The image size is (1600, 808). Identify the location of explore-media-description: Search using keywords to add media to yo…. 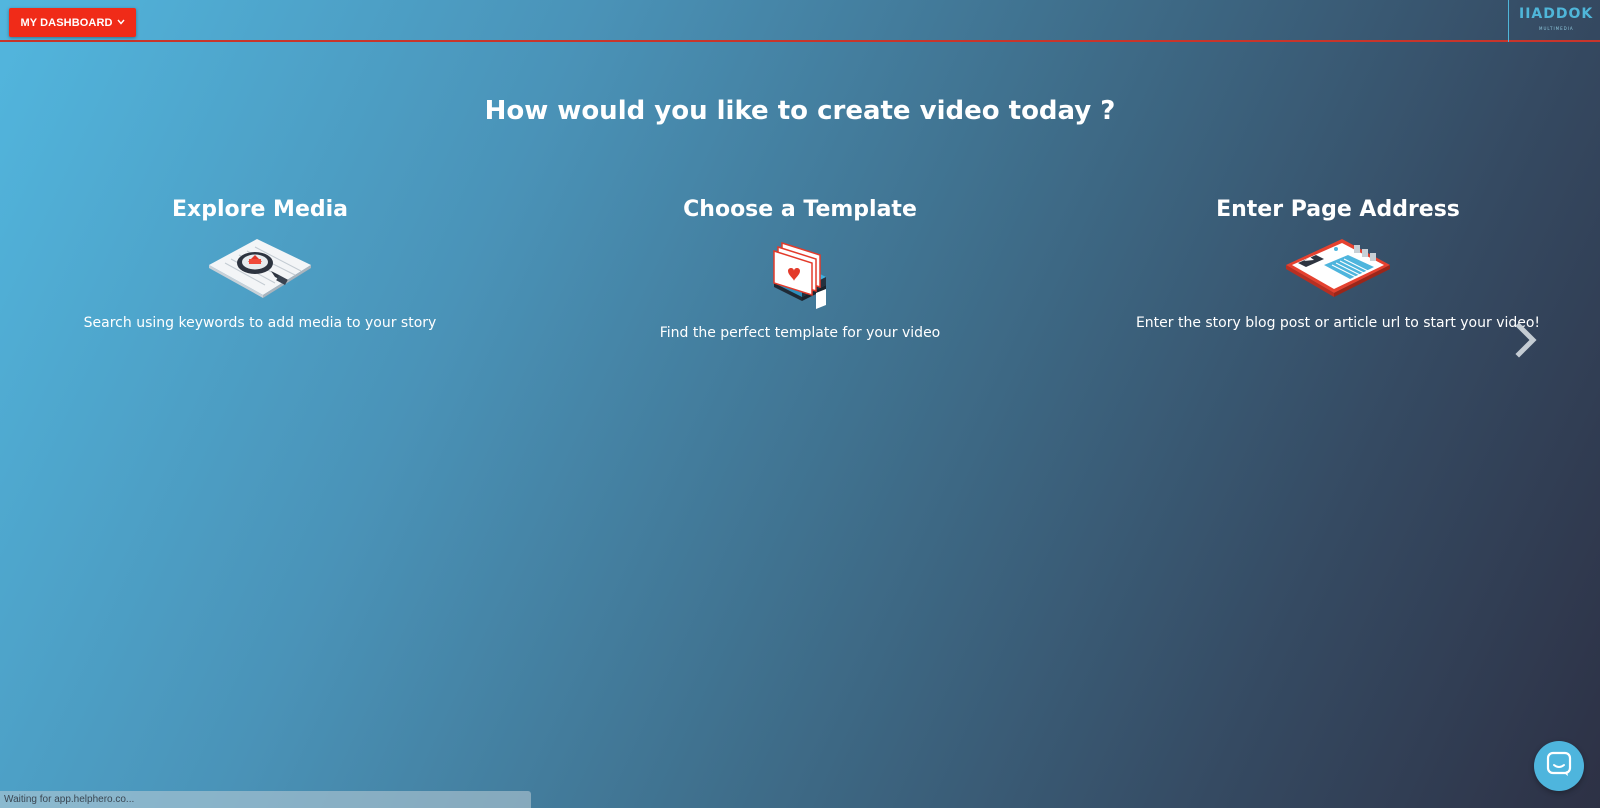
(260, 323).